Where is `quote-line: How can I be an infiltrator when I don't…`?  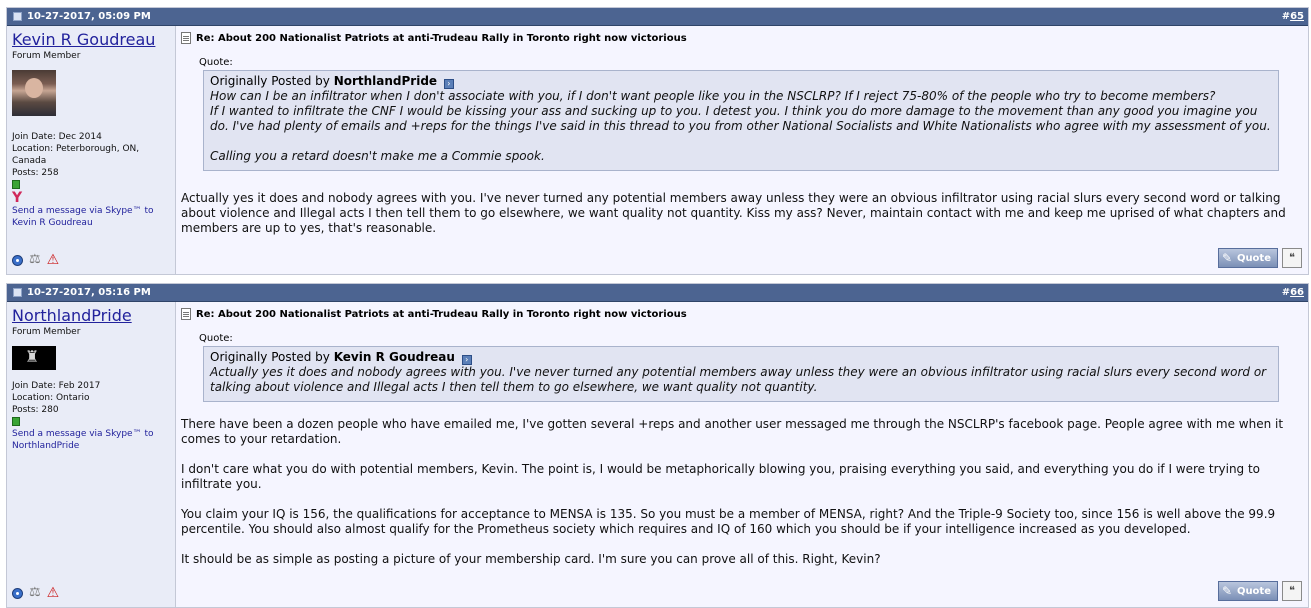
quote-line: How can I be an infiltrator when I don't… is located at coordinates (713, 96).